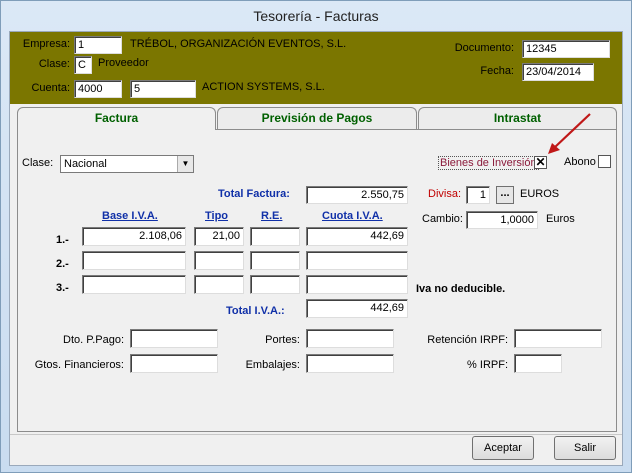 The height and width of the screenshot is (473, 632). I want to click on cuenta-code-input: 4000, so click(98, 89).